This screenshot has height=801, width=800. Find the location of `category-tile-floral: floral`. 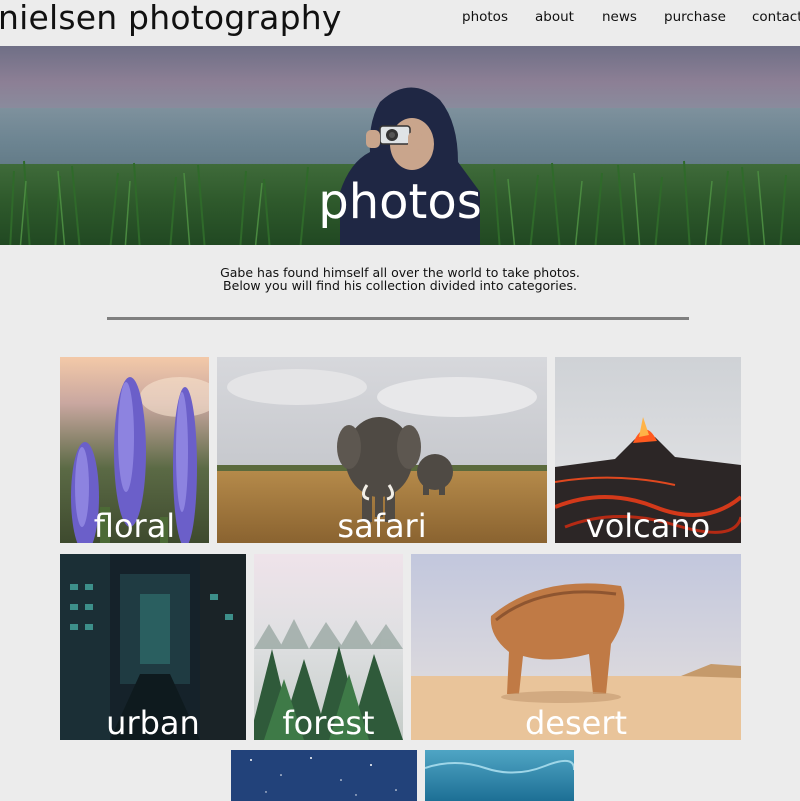

category-tile-floral: floral is located at coordinates (134, 450).